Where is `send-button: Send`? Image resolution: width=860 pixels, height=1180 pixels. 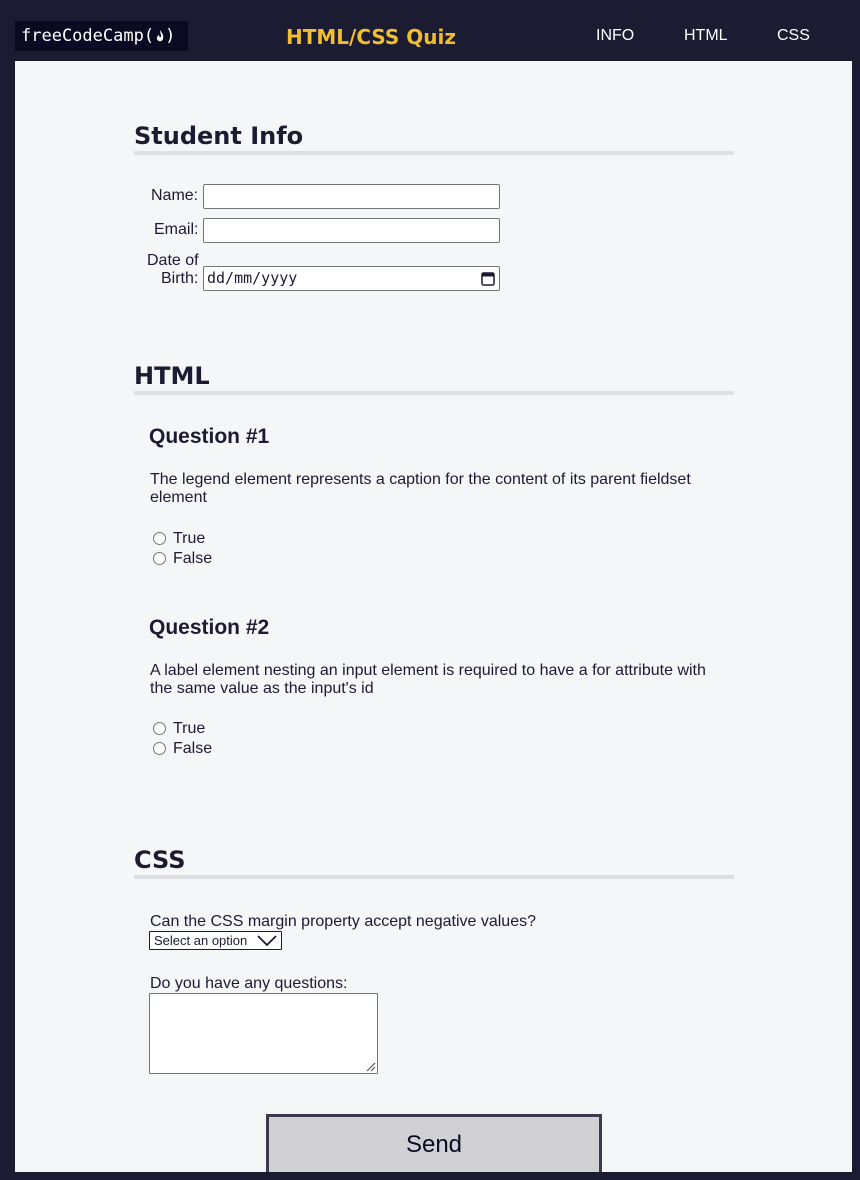
send-button: Send is located at coordinates (434, 1143).